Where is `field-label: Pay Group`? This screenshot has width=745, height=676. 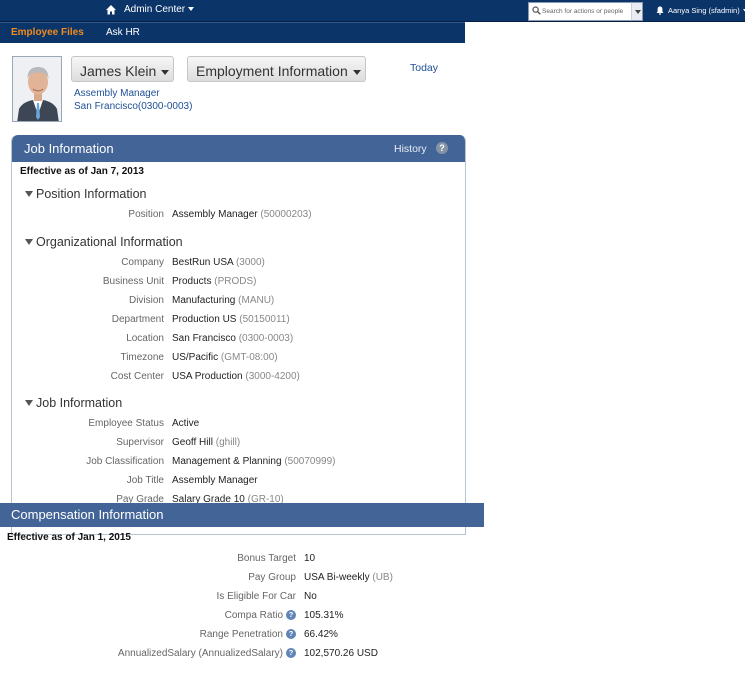
field-label: Pay Group is located at coordinates (272, 577).